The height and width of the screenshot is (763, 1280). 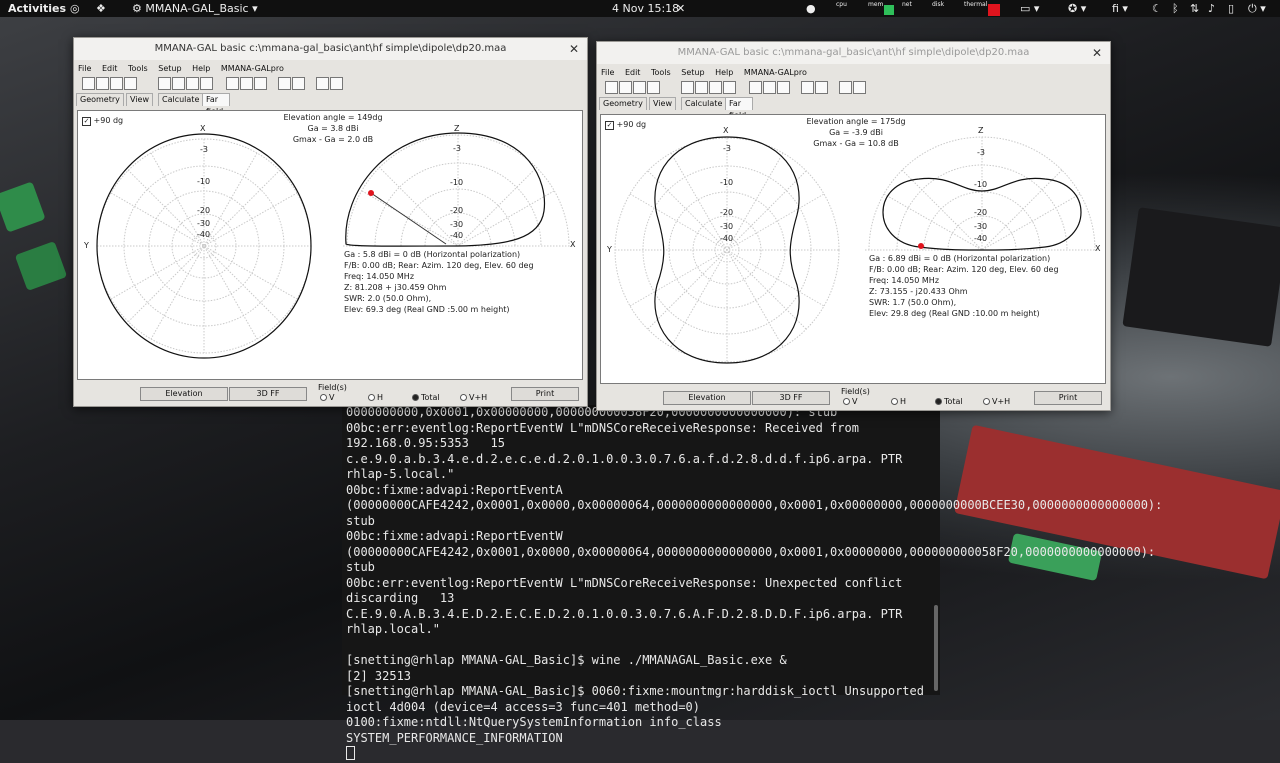 What do you see at coordinates (984, 9) in the screenshot?
I see `thermal-monitor: thermal` at bounding box center [984, 9].